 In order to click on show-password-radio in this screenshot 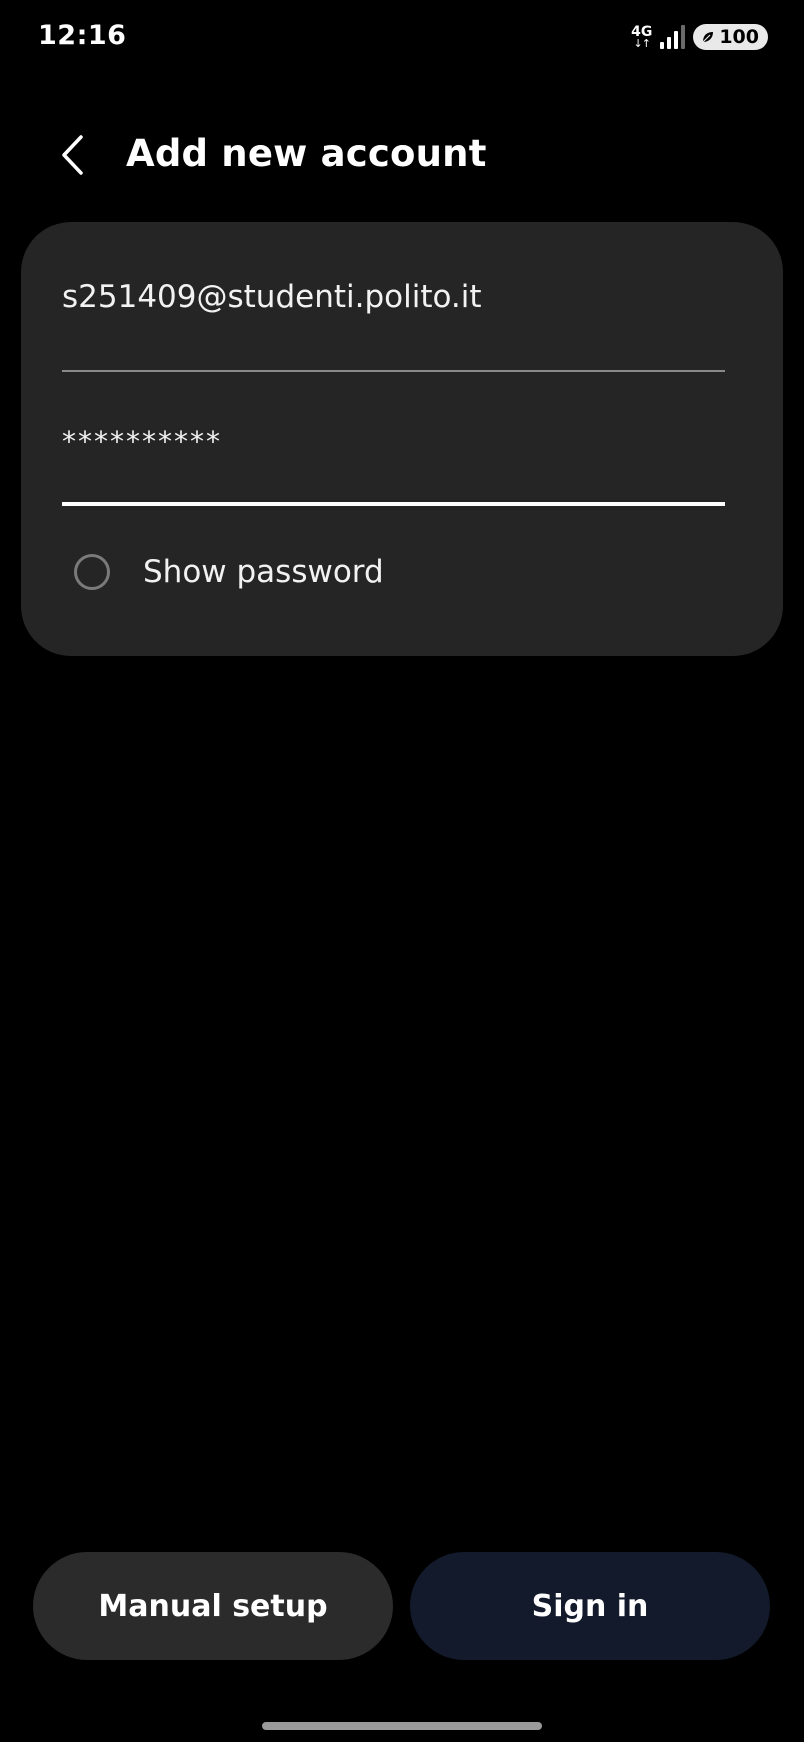, I will do `click(92, 572)`.